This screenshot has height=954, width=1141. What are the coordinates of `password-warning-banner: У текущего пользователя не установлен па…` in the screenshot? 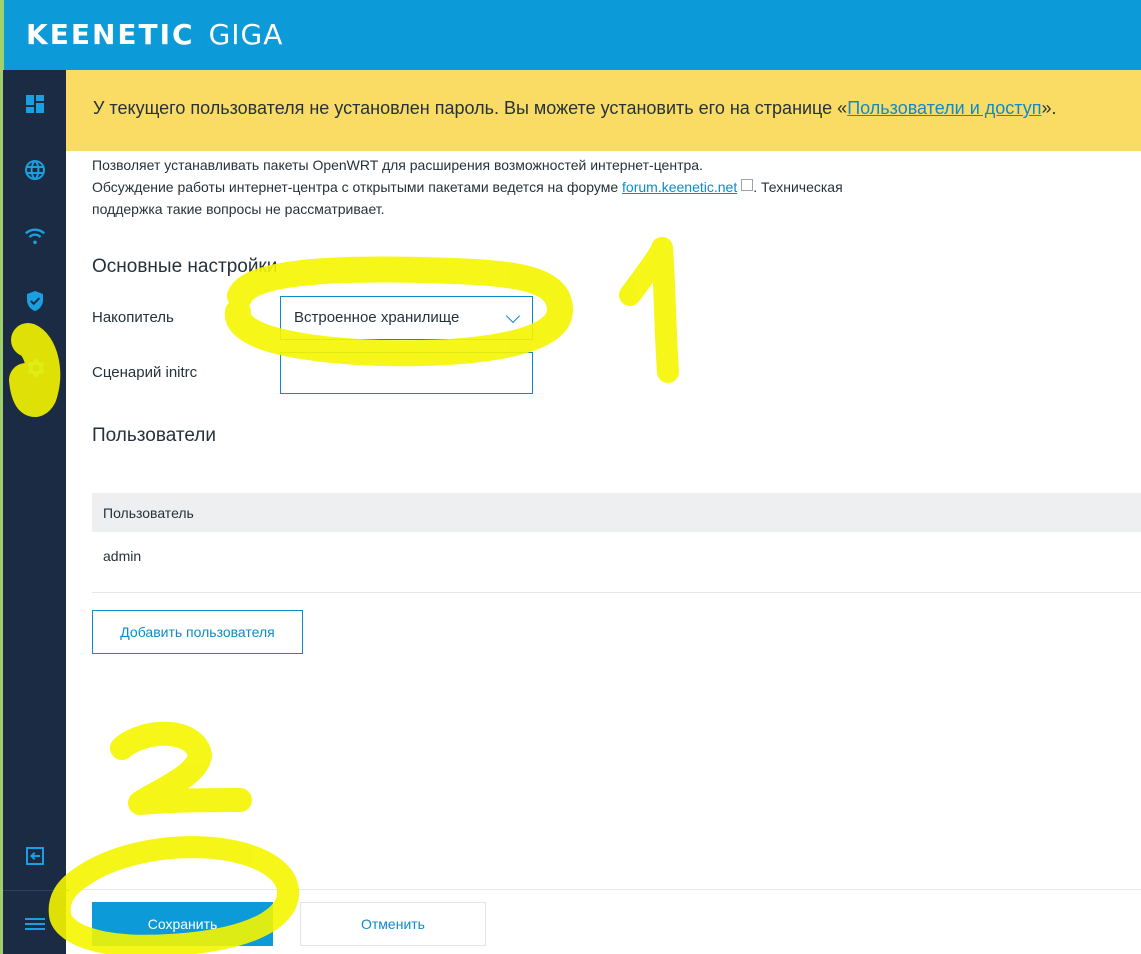 It's located at (603, 110).